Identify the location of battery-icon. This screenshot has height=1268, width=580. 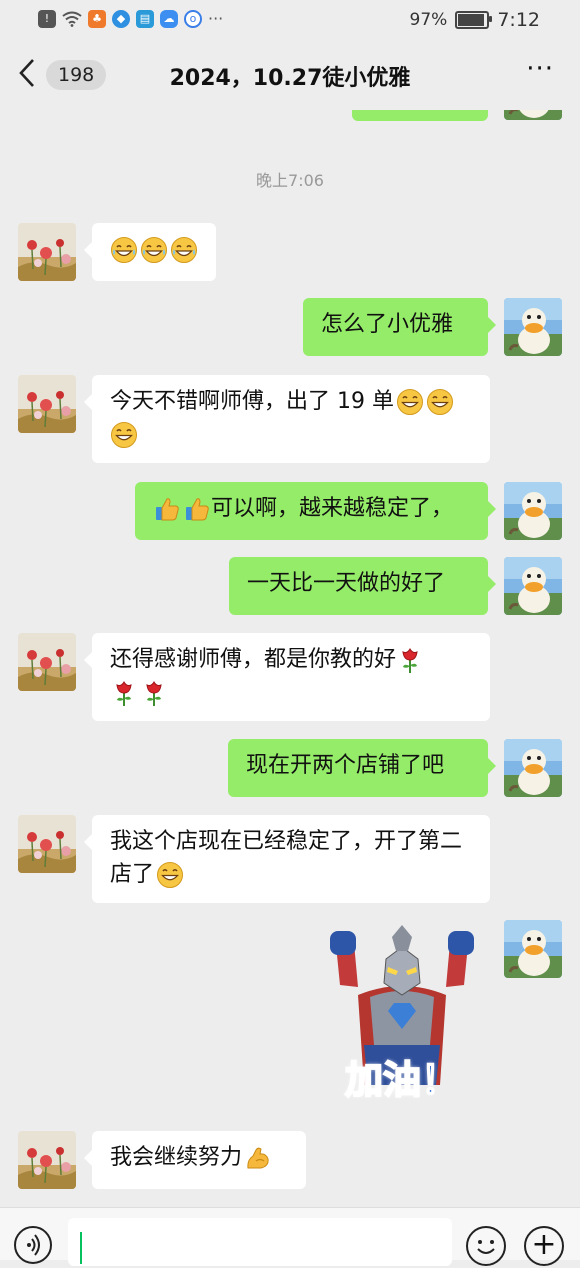
(474, 20).